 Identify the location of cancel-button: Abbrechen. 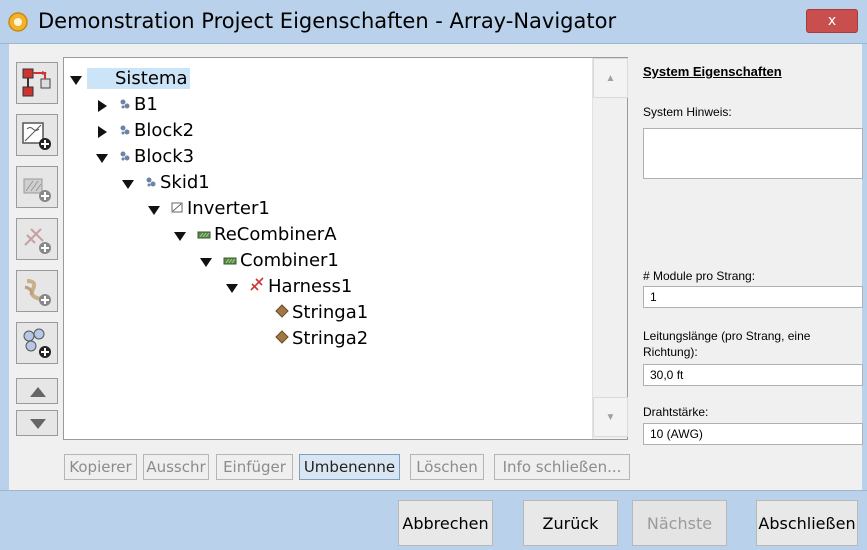
(445, 523).